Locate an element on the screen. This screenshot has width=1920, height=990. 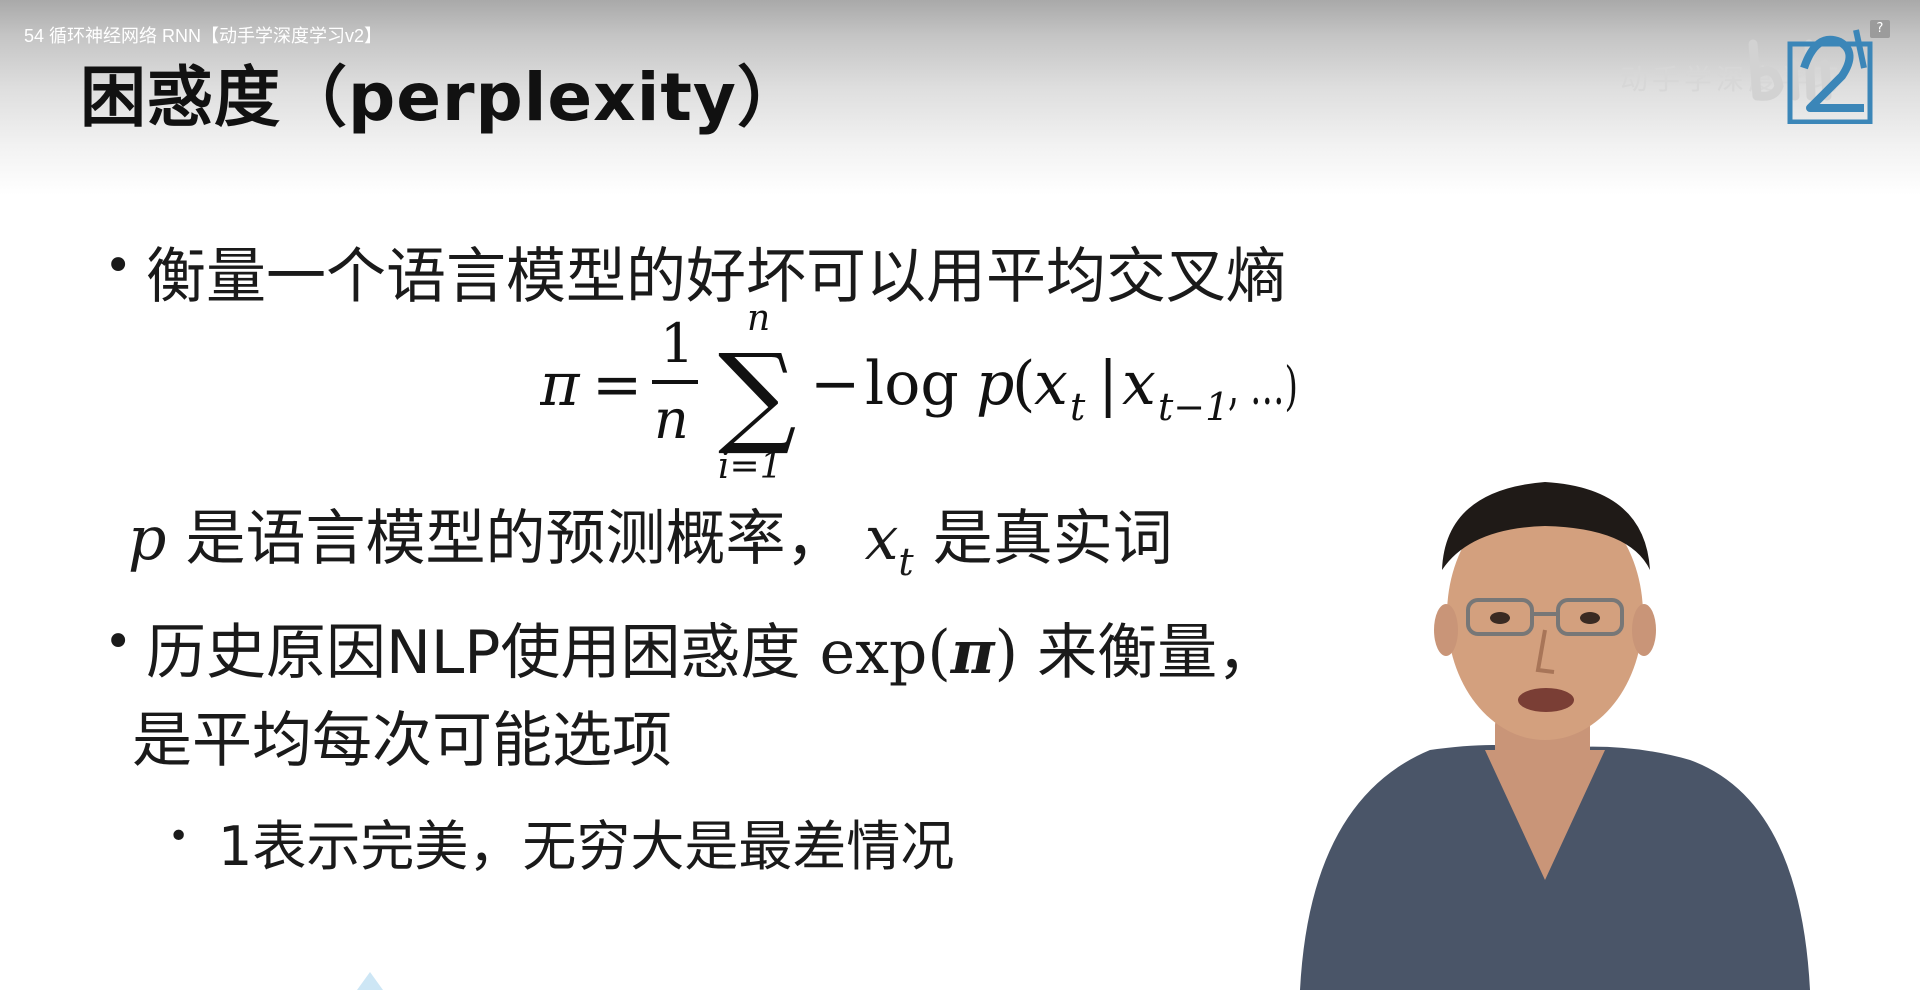
formula-rest: , …) is located at coordinates (1263, 387).